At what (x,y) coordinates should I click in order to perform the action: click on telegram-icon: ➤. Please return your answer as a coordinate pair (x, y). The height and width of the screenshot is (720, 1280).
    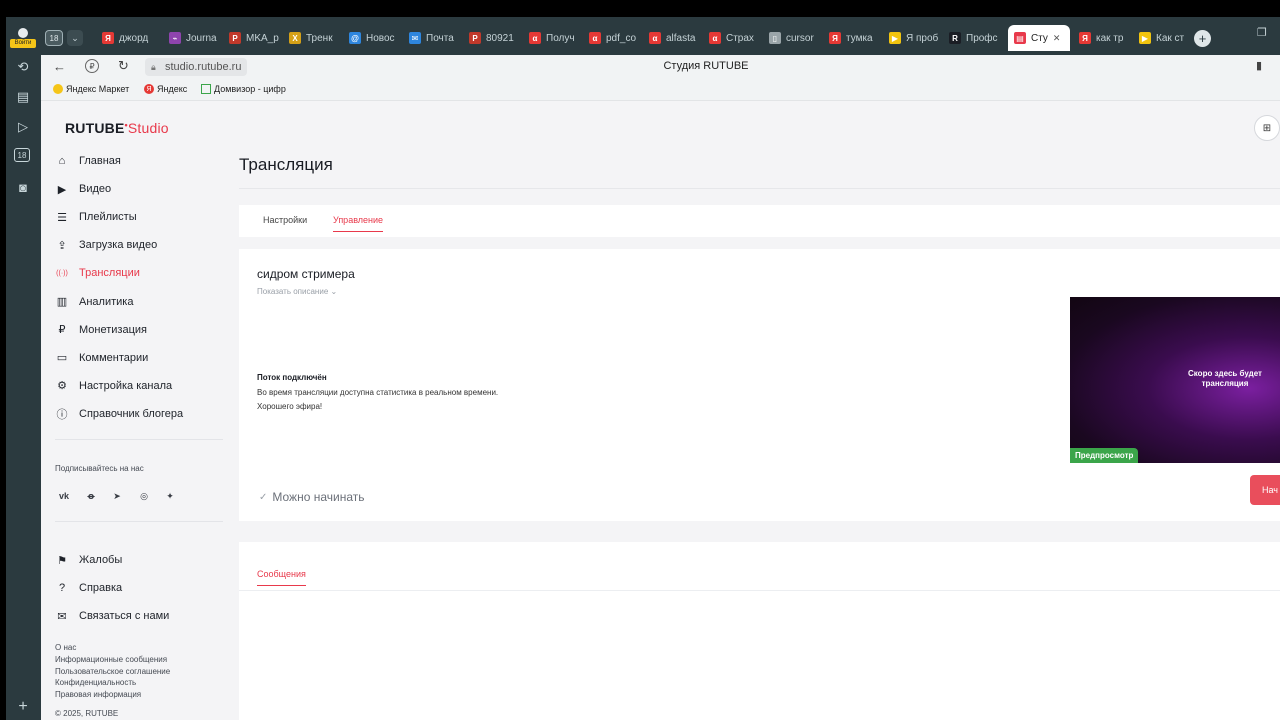
    Looking at the image, I should click on (117, 496).